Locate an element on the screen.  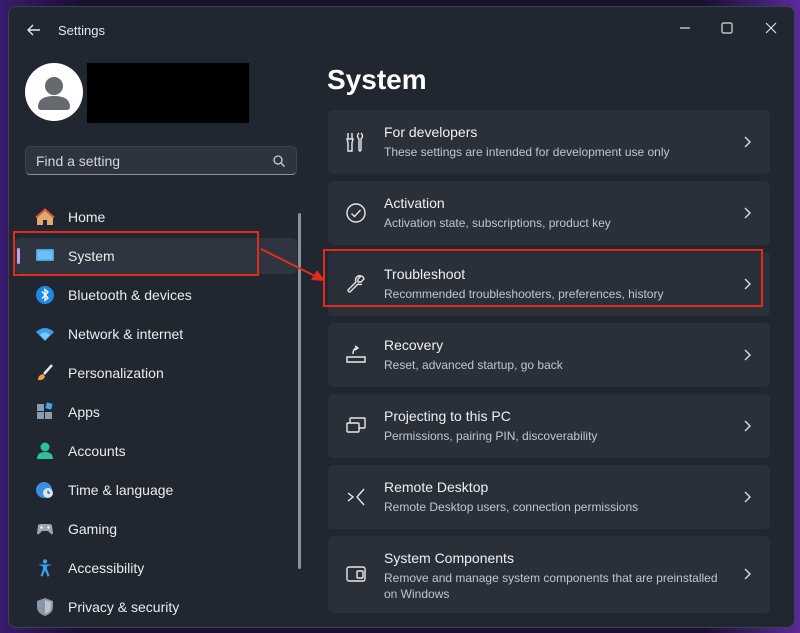
sidebar-item-label: Personalization is located at coordinates (116, 373).